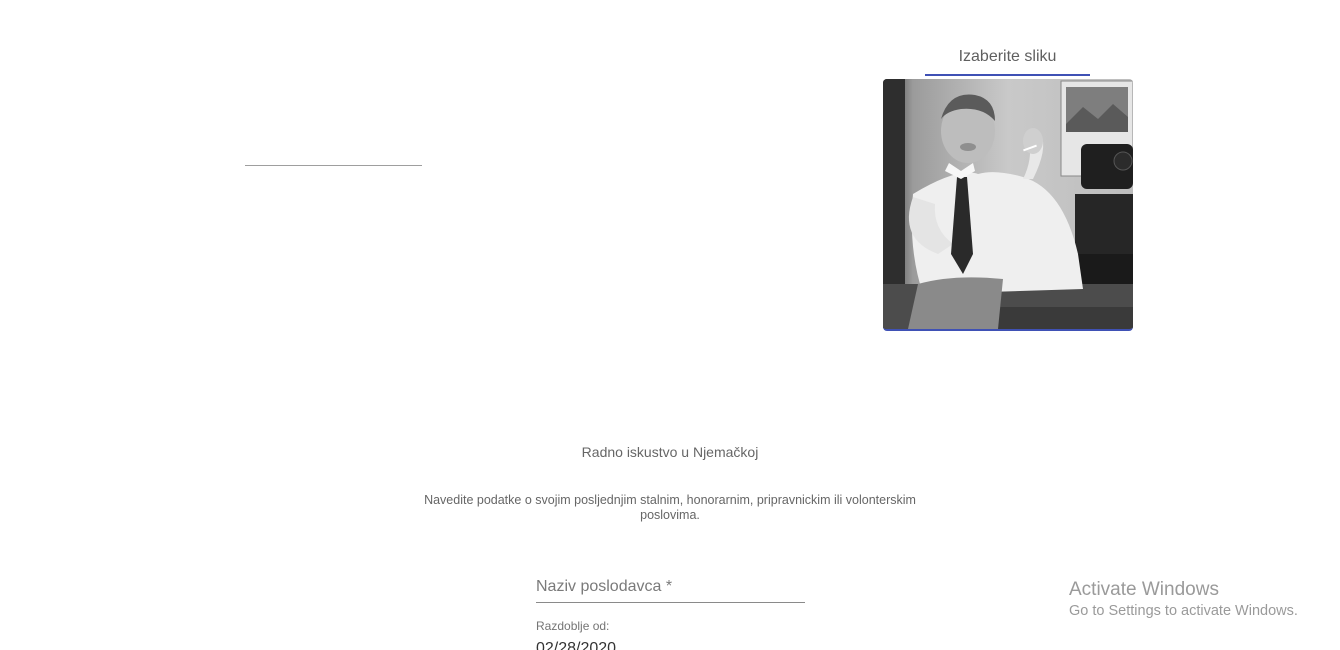 The width and height of the screenshot is (1340, 650). Describe the element at coordinates (333, 165) in the screenshot. I see `empty-input-underline` at that location.